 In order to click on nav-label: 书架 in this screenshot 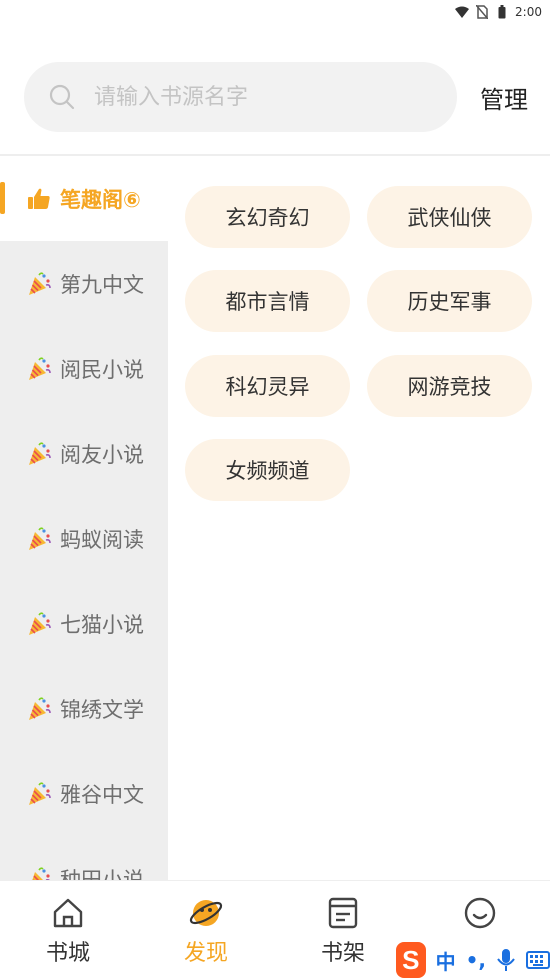, I will do `click(342, 953)`.